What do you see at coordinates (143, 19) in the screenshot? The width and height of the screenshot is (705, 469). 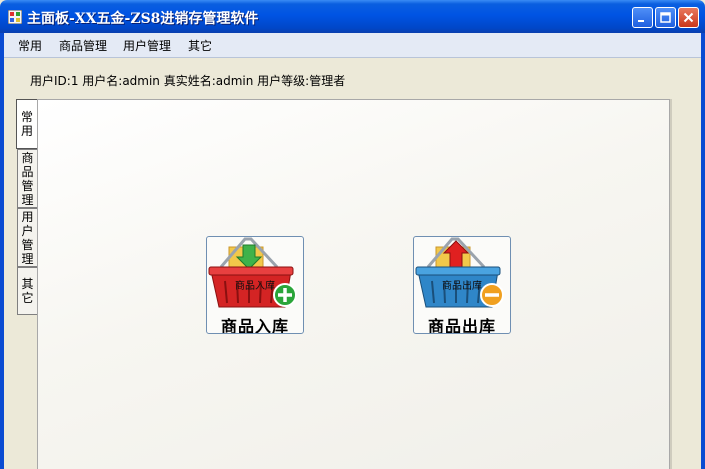 I see `window-title: 主面板-XX五金-ZS8进销存管理软件` at bounding box center [143, 19].